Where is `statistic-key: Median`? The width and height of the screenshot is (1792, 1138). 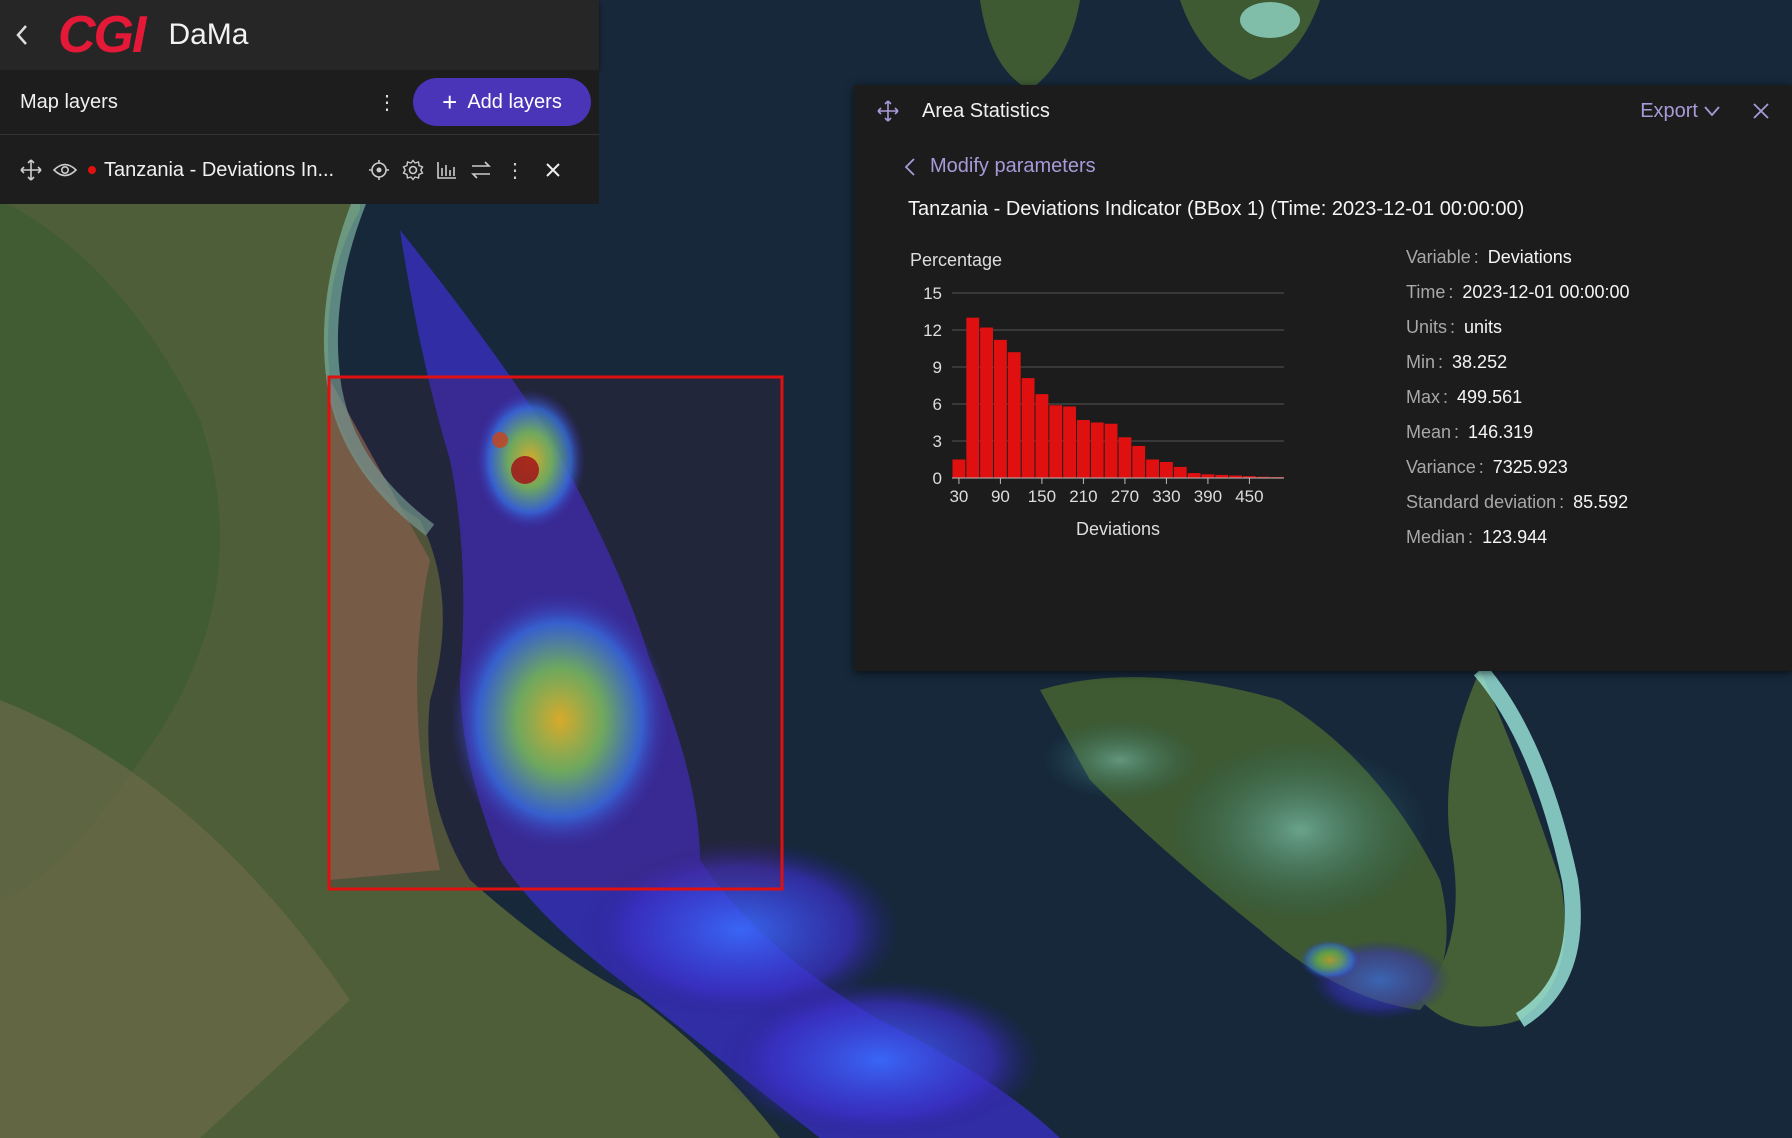
statistic-key: Median is located at coordinates (1436, 537).